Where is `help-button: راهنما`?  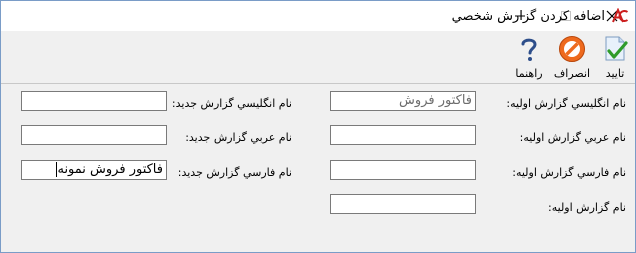
help-button: راهنما is located at coordinates (529, 58).